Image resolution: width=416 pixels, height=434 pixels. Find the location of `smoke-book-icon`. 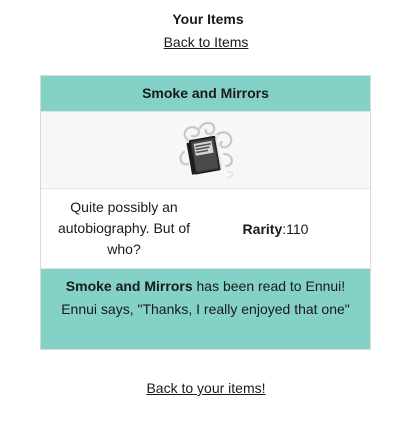

smoke-book-icon is located at coordinates (205, 150).